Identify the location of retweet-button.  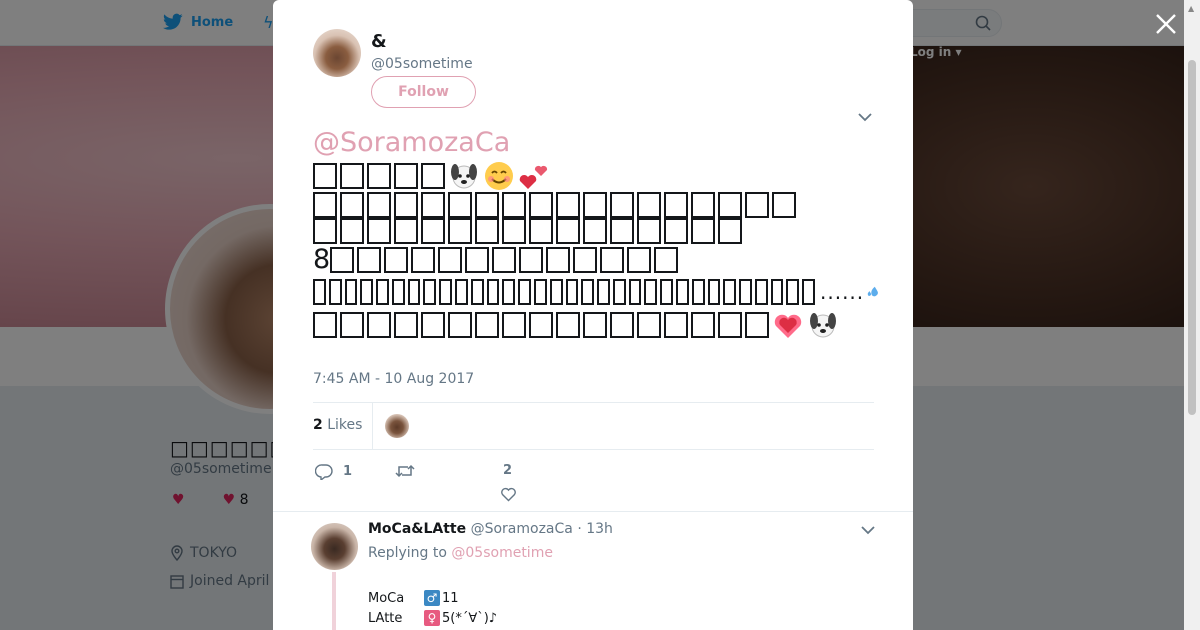
(410, 471).